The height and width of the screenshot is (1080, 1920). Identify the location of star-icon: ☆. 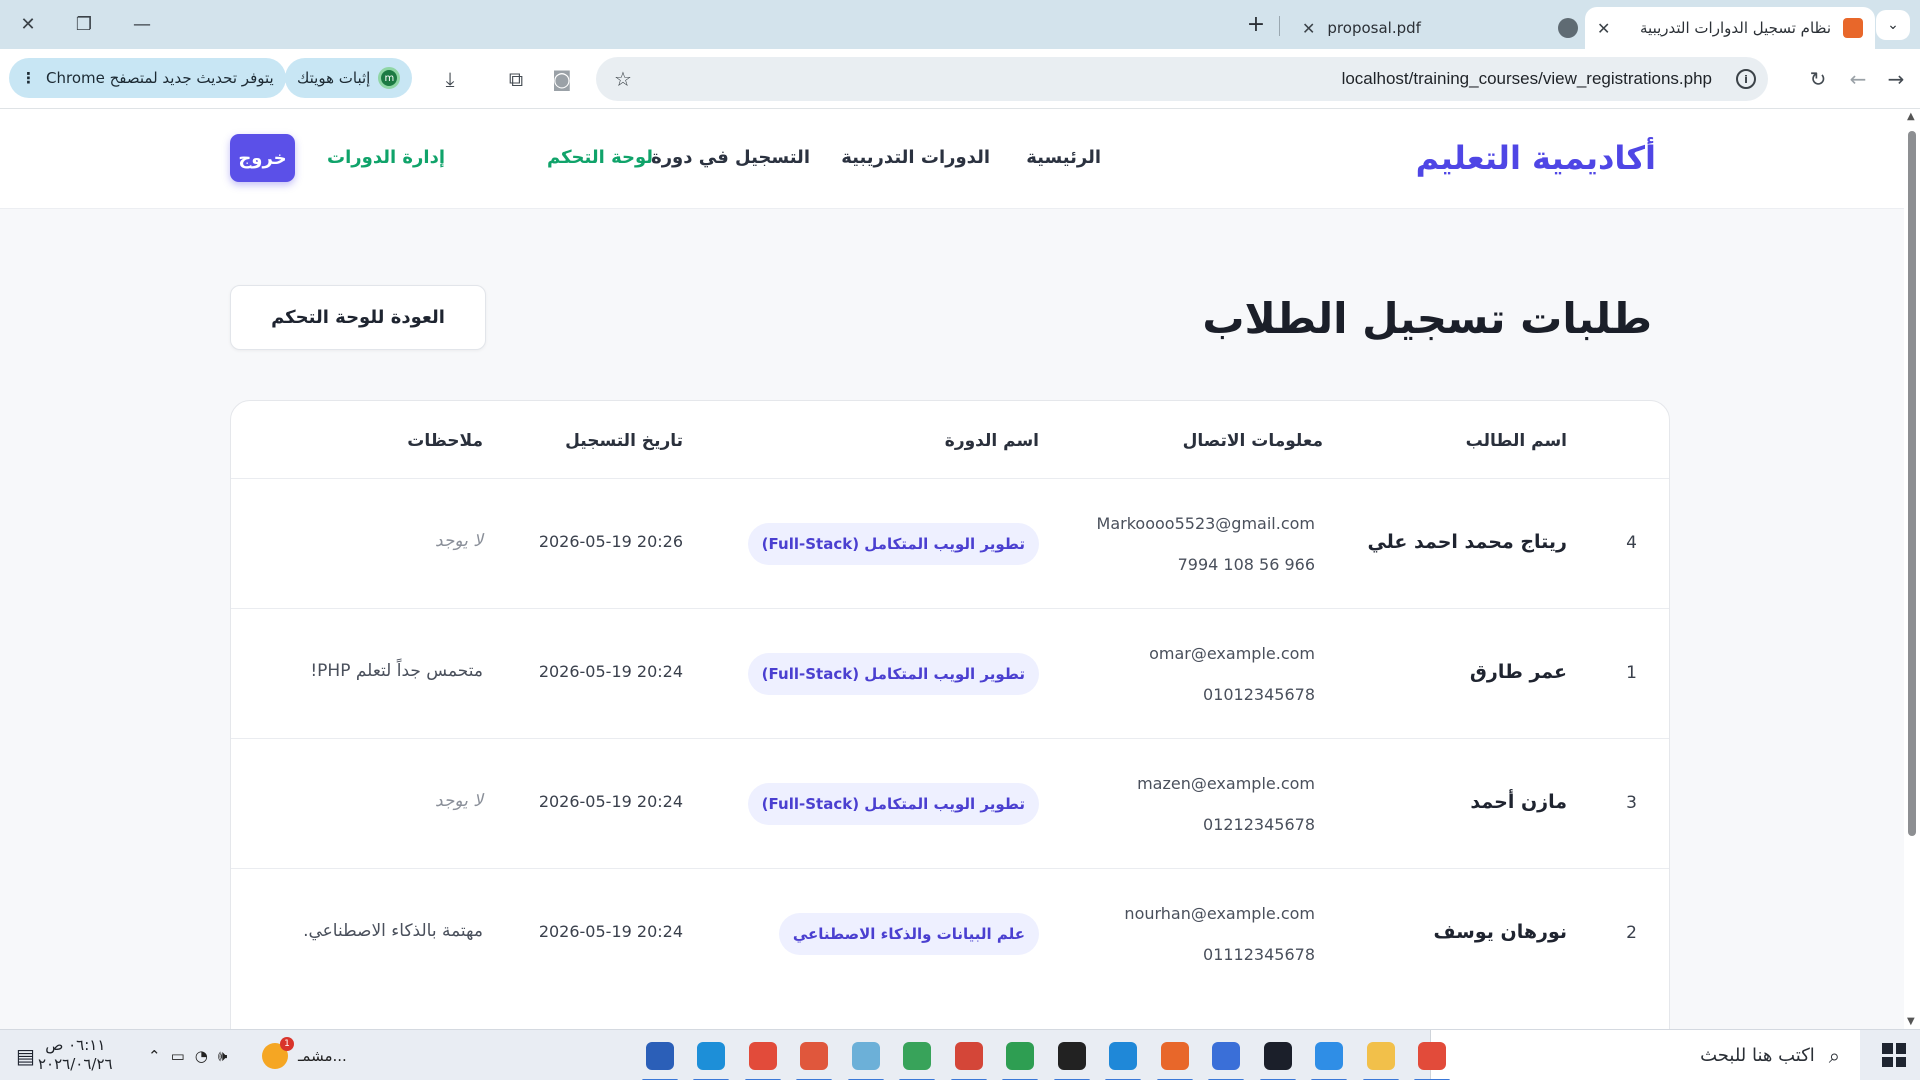
(623, 79).